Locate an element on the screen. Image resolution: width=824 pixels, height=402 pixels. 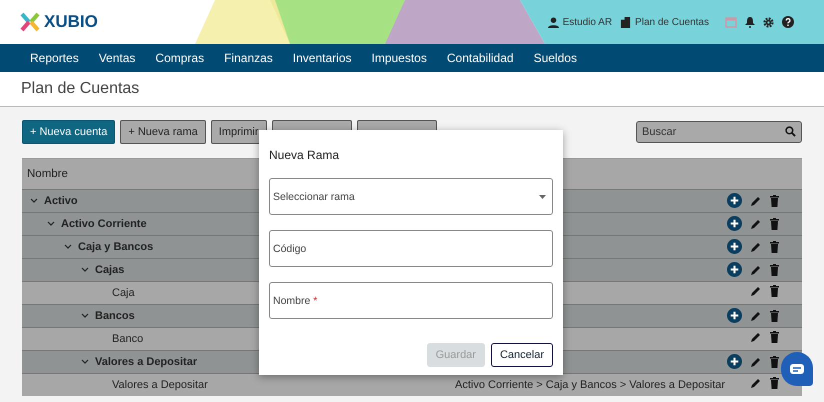
account-name: Caja y Bancos is located at coordinates (116, 247).